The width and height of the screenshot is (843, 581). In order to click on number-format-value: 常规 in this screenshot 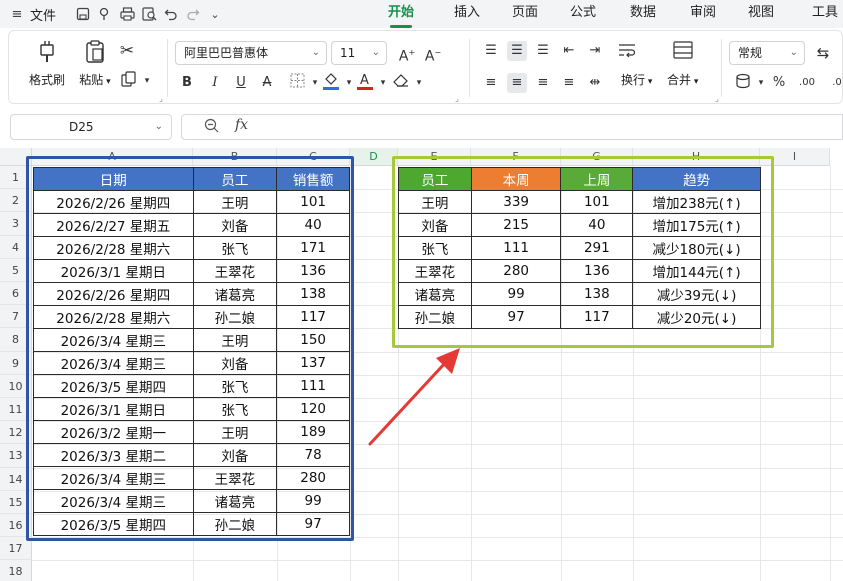, I will do `click(750, 53)`.